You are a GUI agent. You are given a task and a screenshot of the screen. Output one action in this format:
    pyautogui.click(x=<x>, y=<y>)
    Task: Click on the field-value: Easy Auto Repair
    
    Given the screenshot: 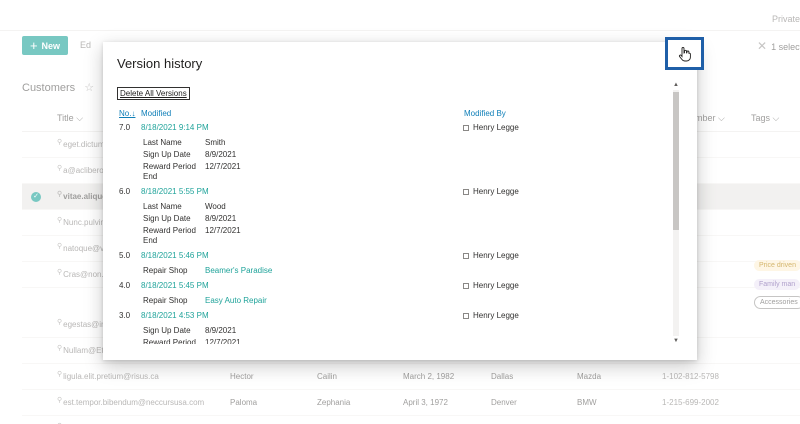 What is the action you would take?
    pyautogui.click(x=236, y=300)
    